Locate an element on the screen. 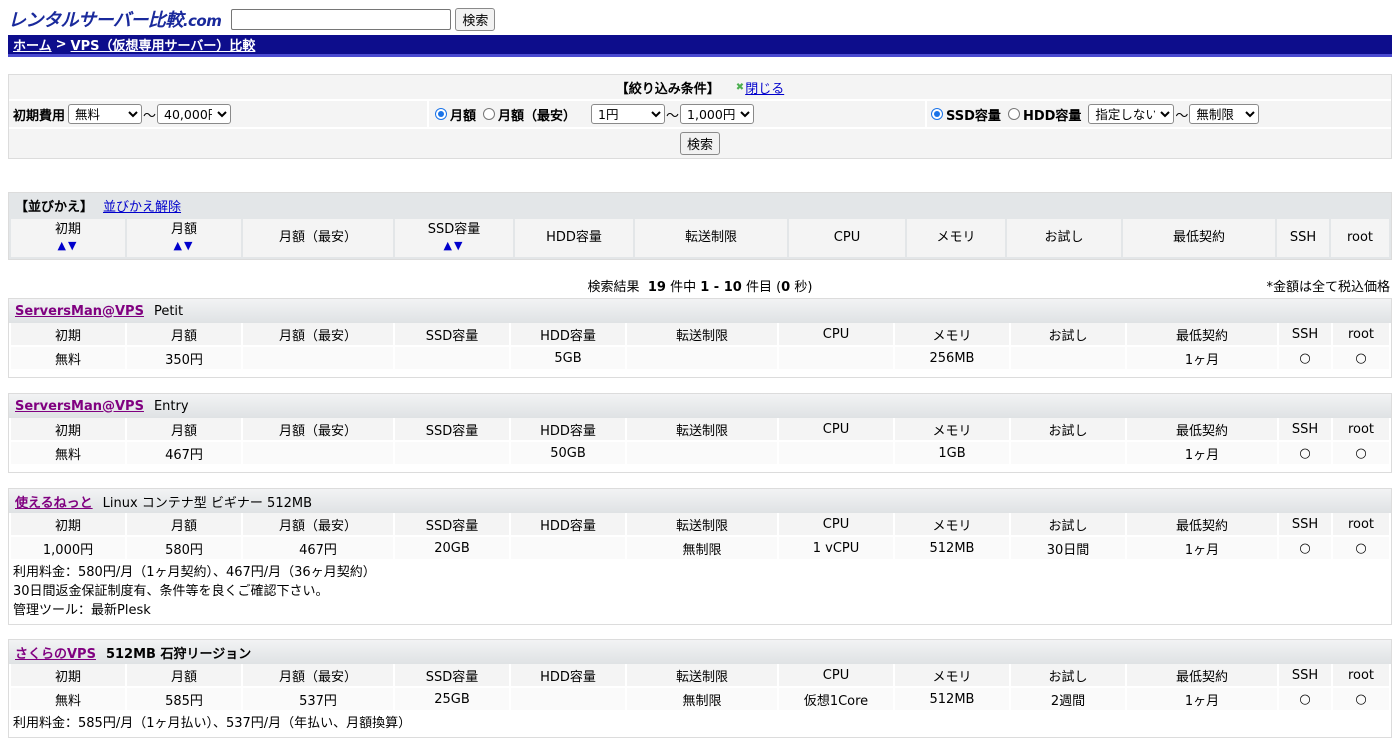 This screenshot has height=743, width=1400. spec-value-cell: 20GB is located at coordinates (452, 548).